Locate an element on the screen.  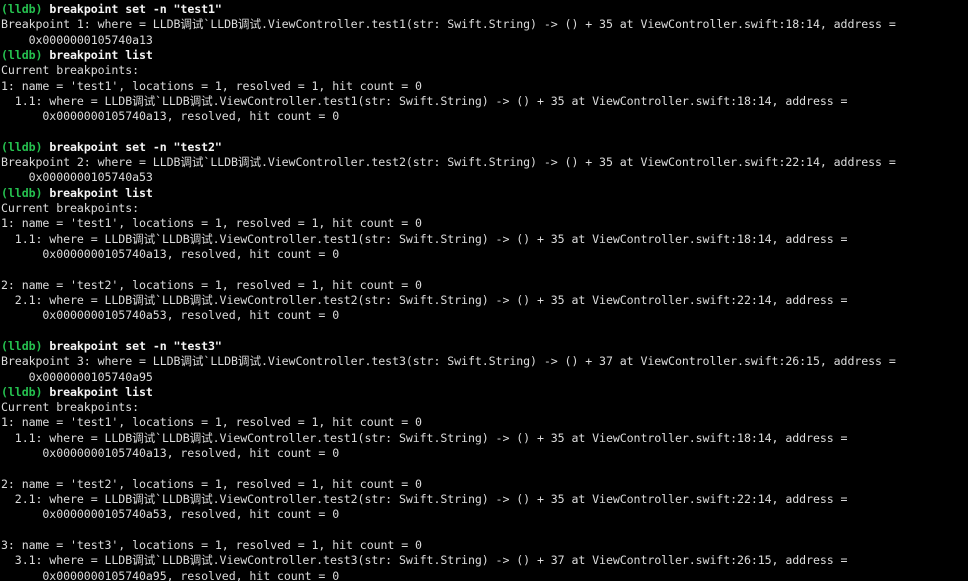
terminal-prompt-line: (lldb) breakpoint set -n "test2" is located at coordinates (484, 147).